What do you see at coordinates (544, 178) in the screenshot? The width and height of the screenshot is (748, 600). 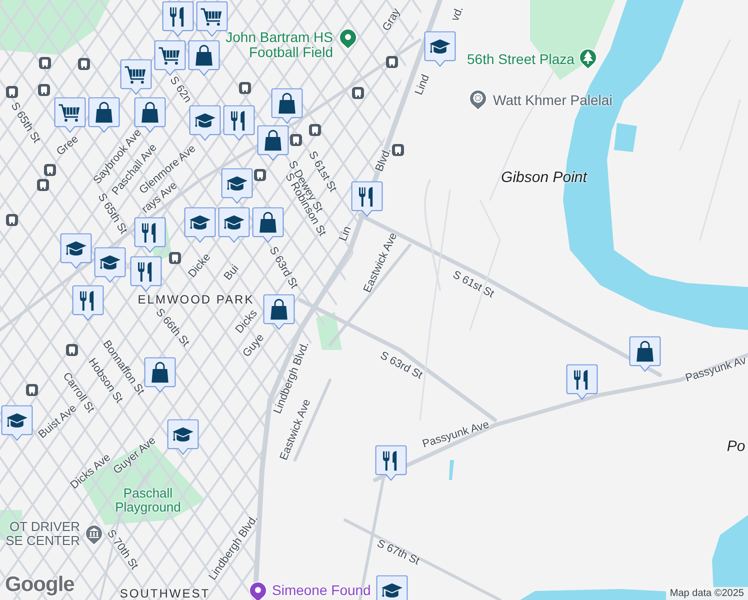 I see `island-label: Gibson Point` at bounding box center [544, 178].